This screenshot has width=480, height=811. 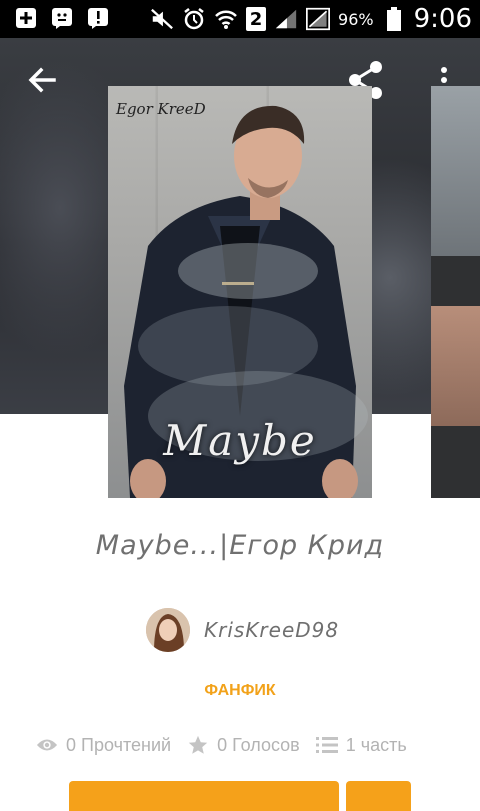 What do you see at coordinates (240, 19) in the screenshot?
I see `status-bar: 2 96% 9:06` at bounding box center [240, 19].